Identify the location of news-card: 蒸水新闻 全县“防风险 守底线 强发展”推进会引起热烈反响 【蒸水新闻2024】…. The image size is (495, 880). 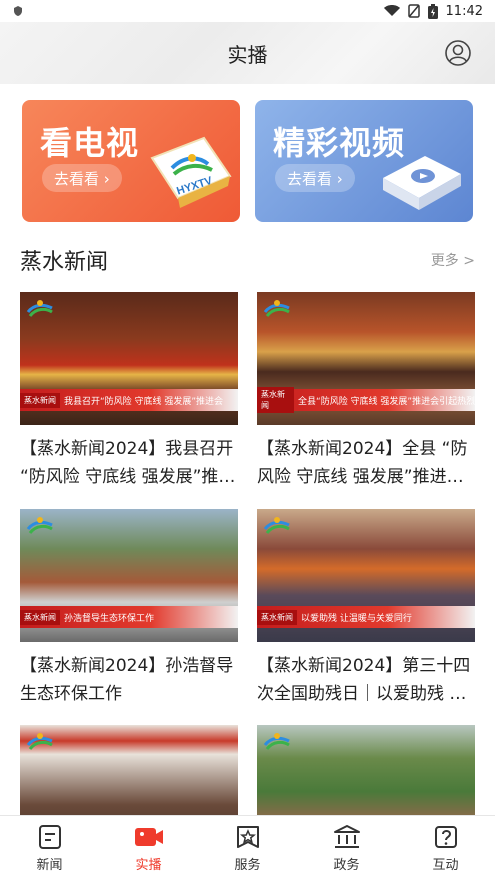
(366, 391).